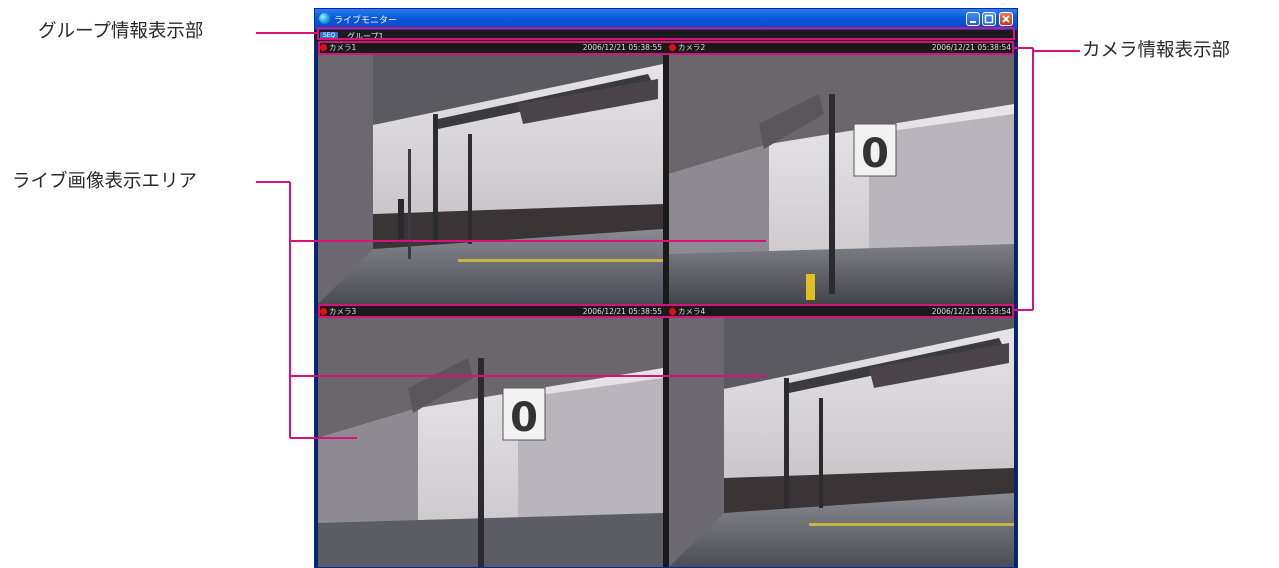 Image resolution: width=1279 pixels, height=568 pixels. Describe the element at coordinates (343, 47) in the screenshot. I see `camera-name: カメラ1` at that location.